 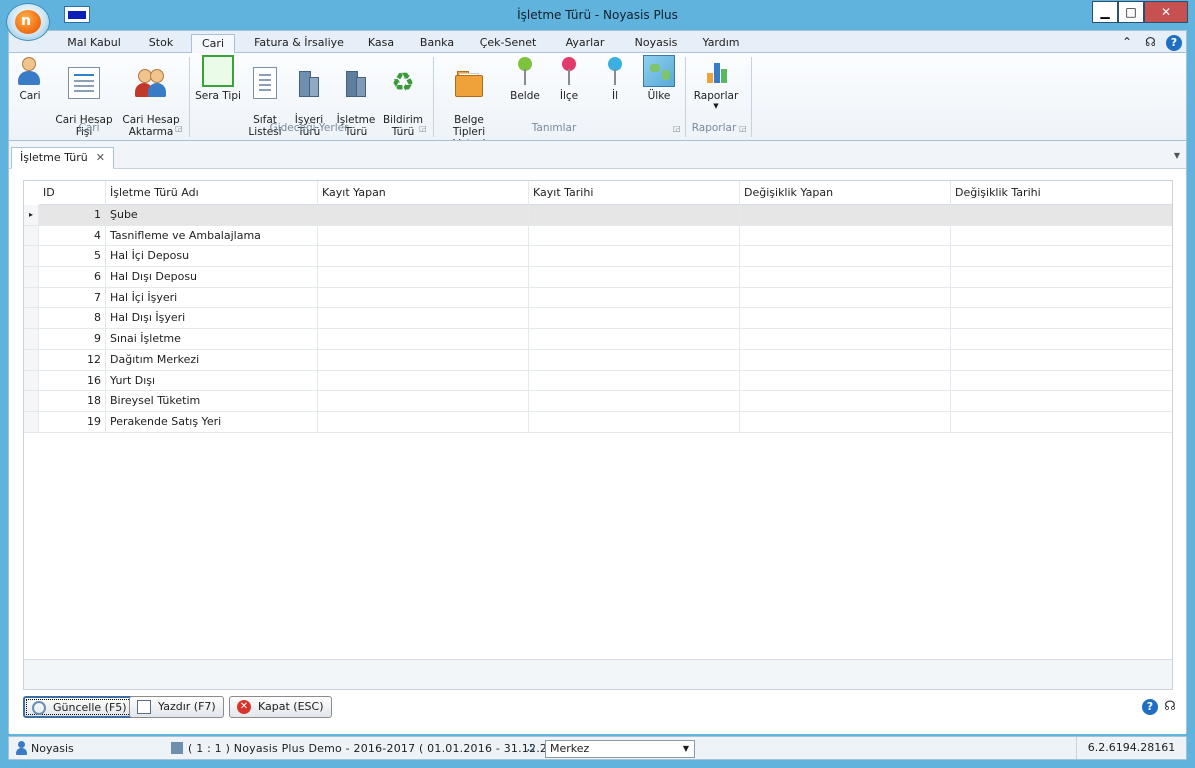 I want to click on tab-stok: Stok, so click(x=161, y=43).